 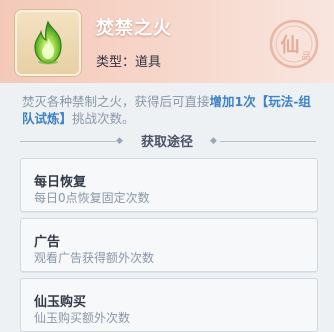 What do you see at coordinates (169, 185) in the screenshot?
I see `source-daily-recovery: 每日恢复 每日0点恢复固定次数` at bounding box center [169, 185].